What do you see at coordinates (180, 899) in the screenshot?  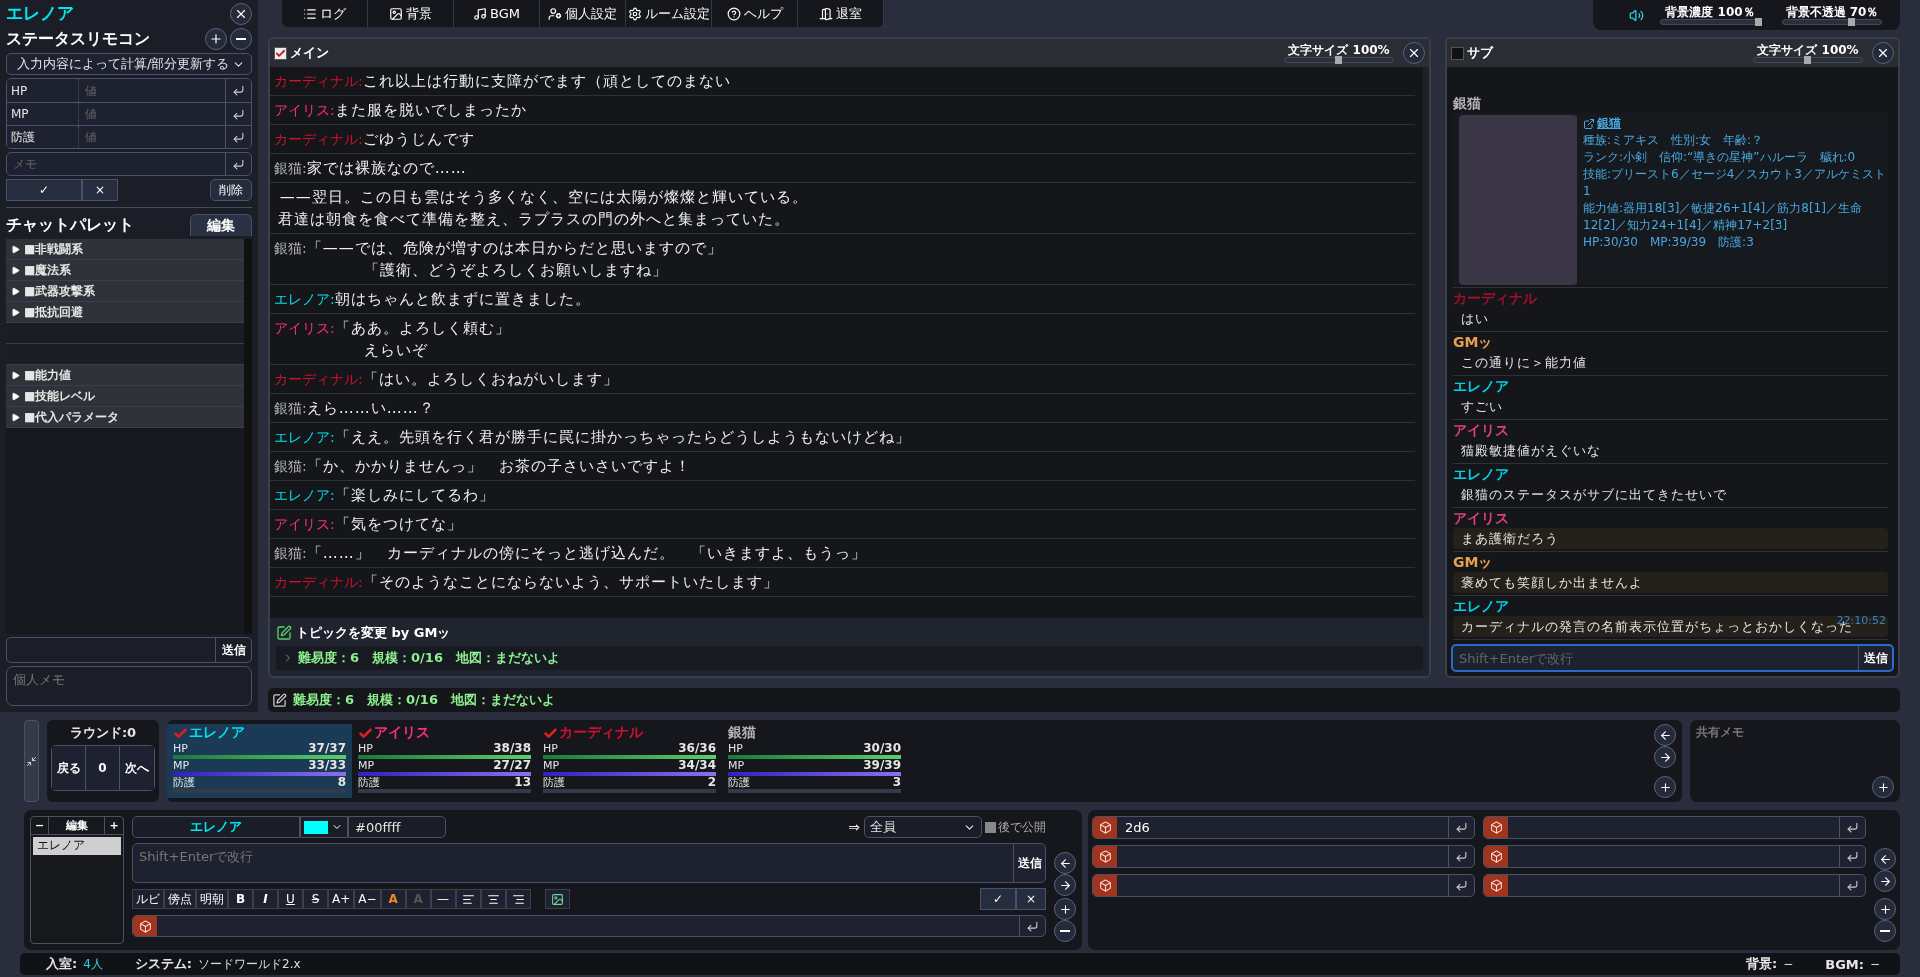 I see `toolbar-button: 傍点` at bounding box center [180, 899].